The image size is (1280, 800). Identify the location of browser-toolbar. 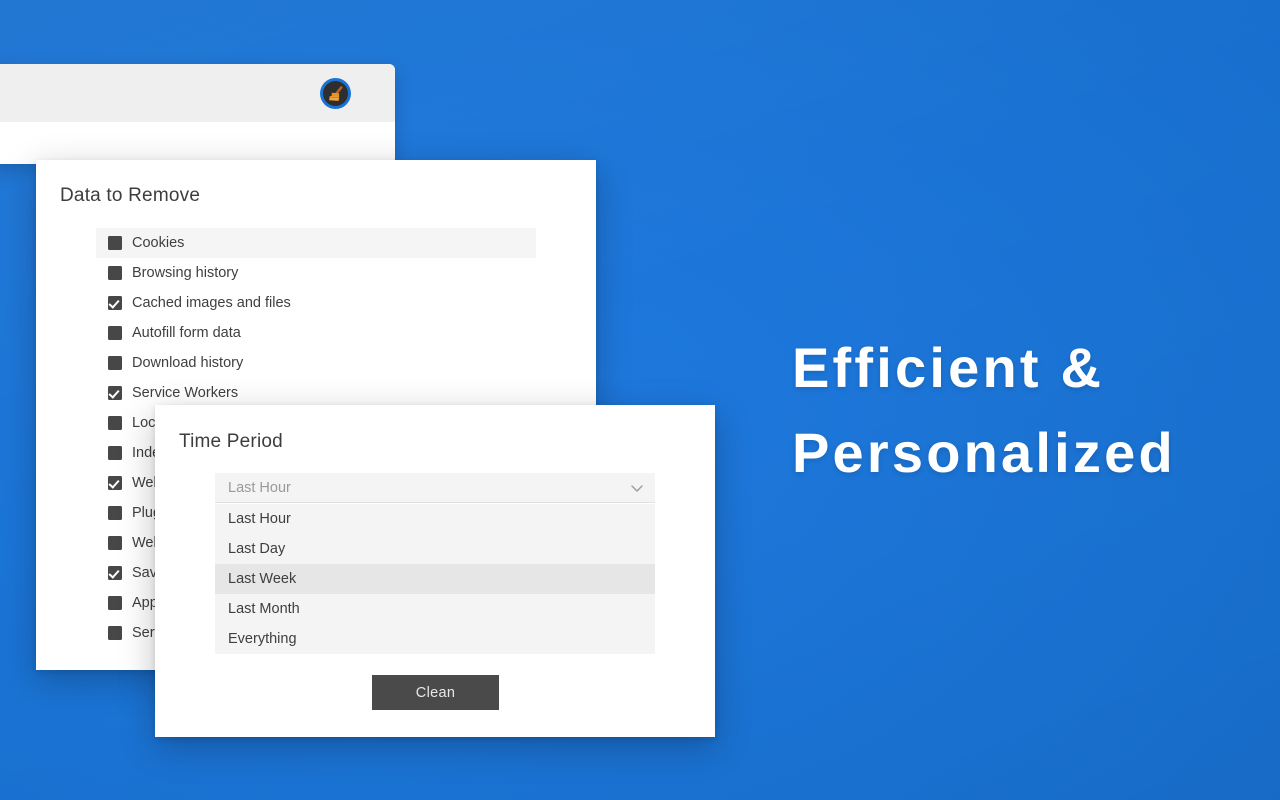
(197, 93).